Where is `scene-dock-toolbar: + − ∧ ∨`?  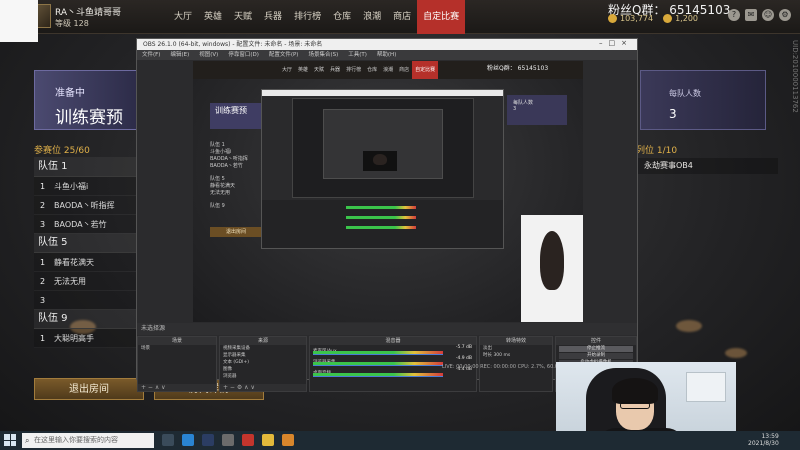
scene-dock-toolbar: + − ∧ ∨ is located at coordinates (177, 387).